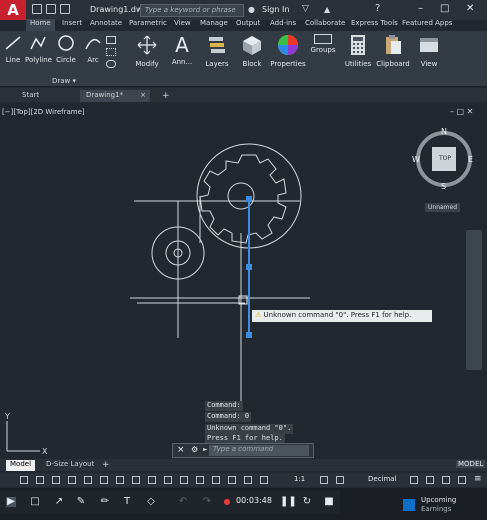  What do you see at coordinates (470, 8) in the screenshot?
I see `close-icon: ✕` at bounding box center [470, 8].